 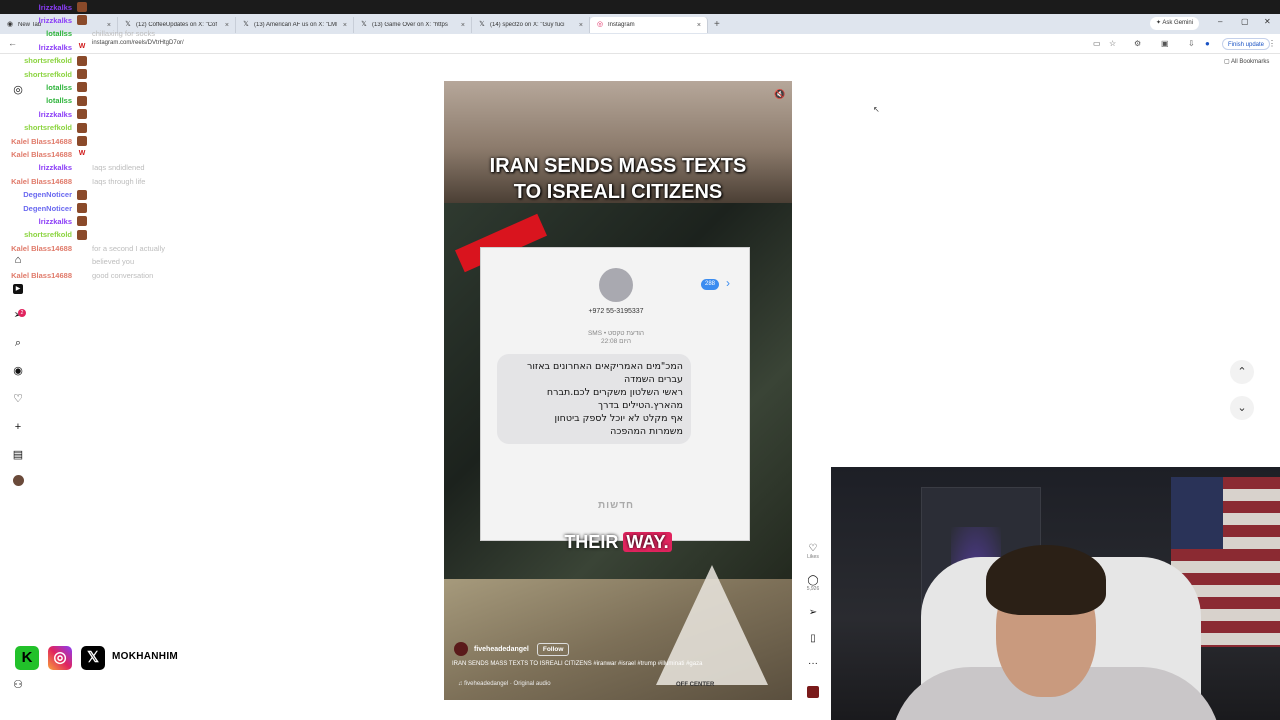 What do you see at coordinates (813, 692) in the screenshot?
I see `audio-thumbnail` at bounding box center [813, 692].